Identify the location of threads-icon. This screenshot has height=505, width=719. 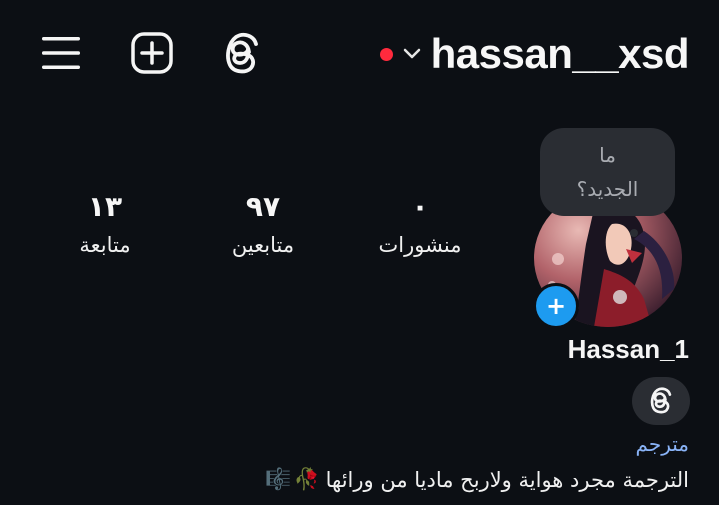
(242, 54).